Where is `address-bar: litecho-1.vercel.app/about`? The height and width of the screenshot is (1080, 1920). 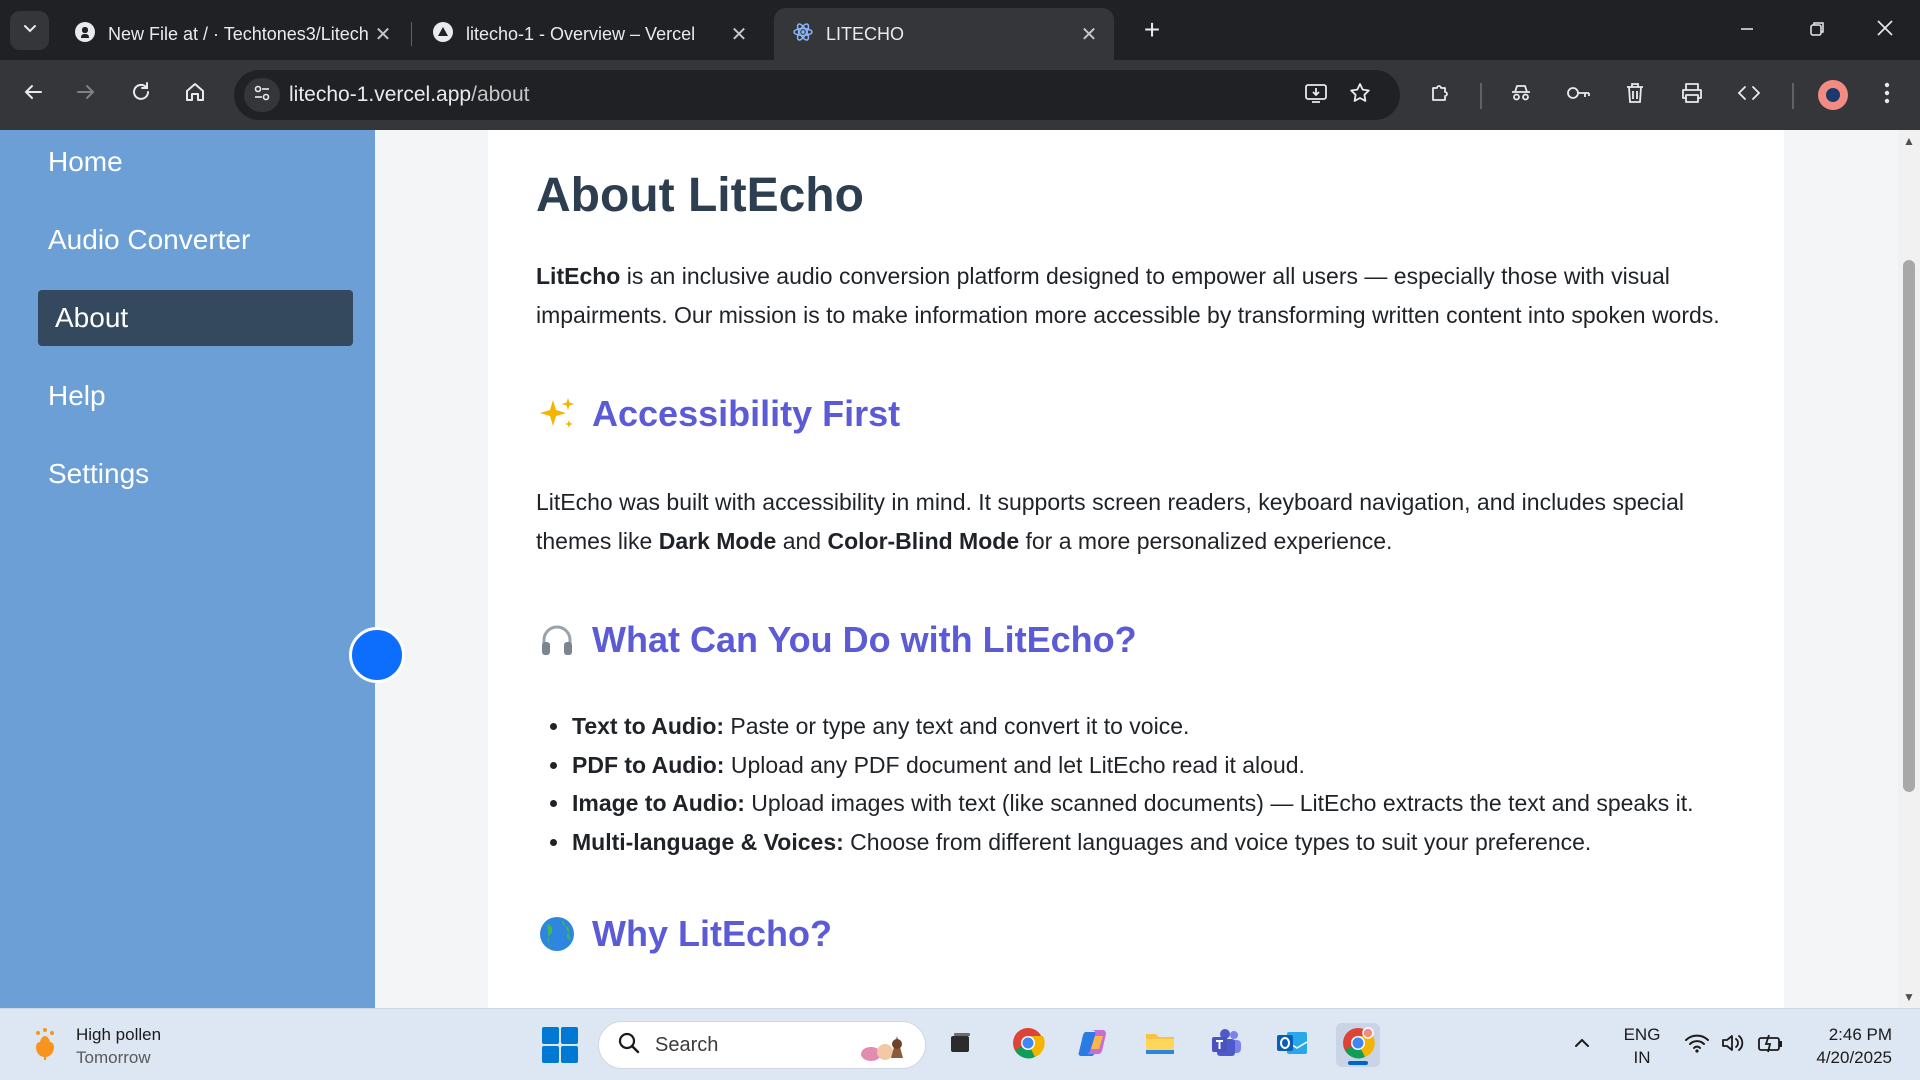 address-bar: litecho-1.vercel.app/about is located at coordinates (817, 95).